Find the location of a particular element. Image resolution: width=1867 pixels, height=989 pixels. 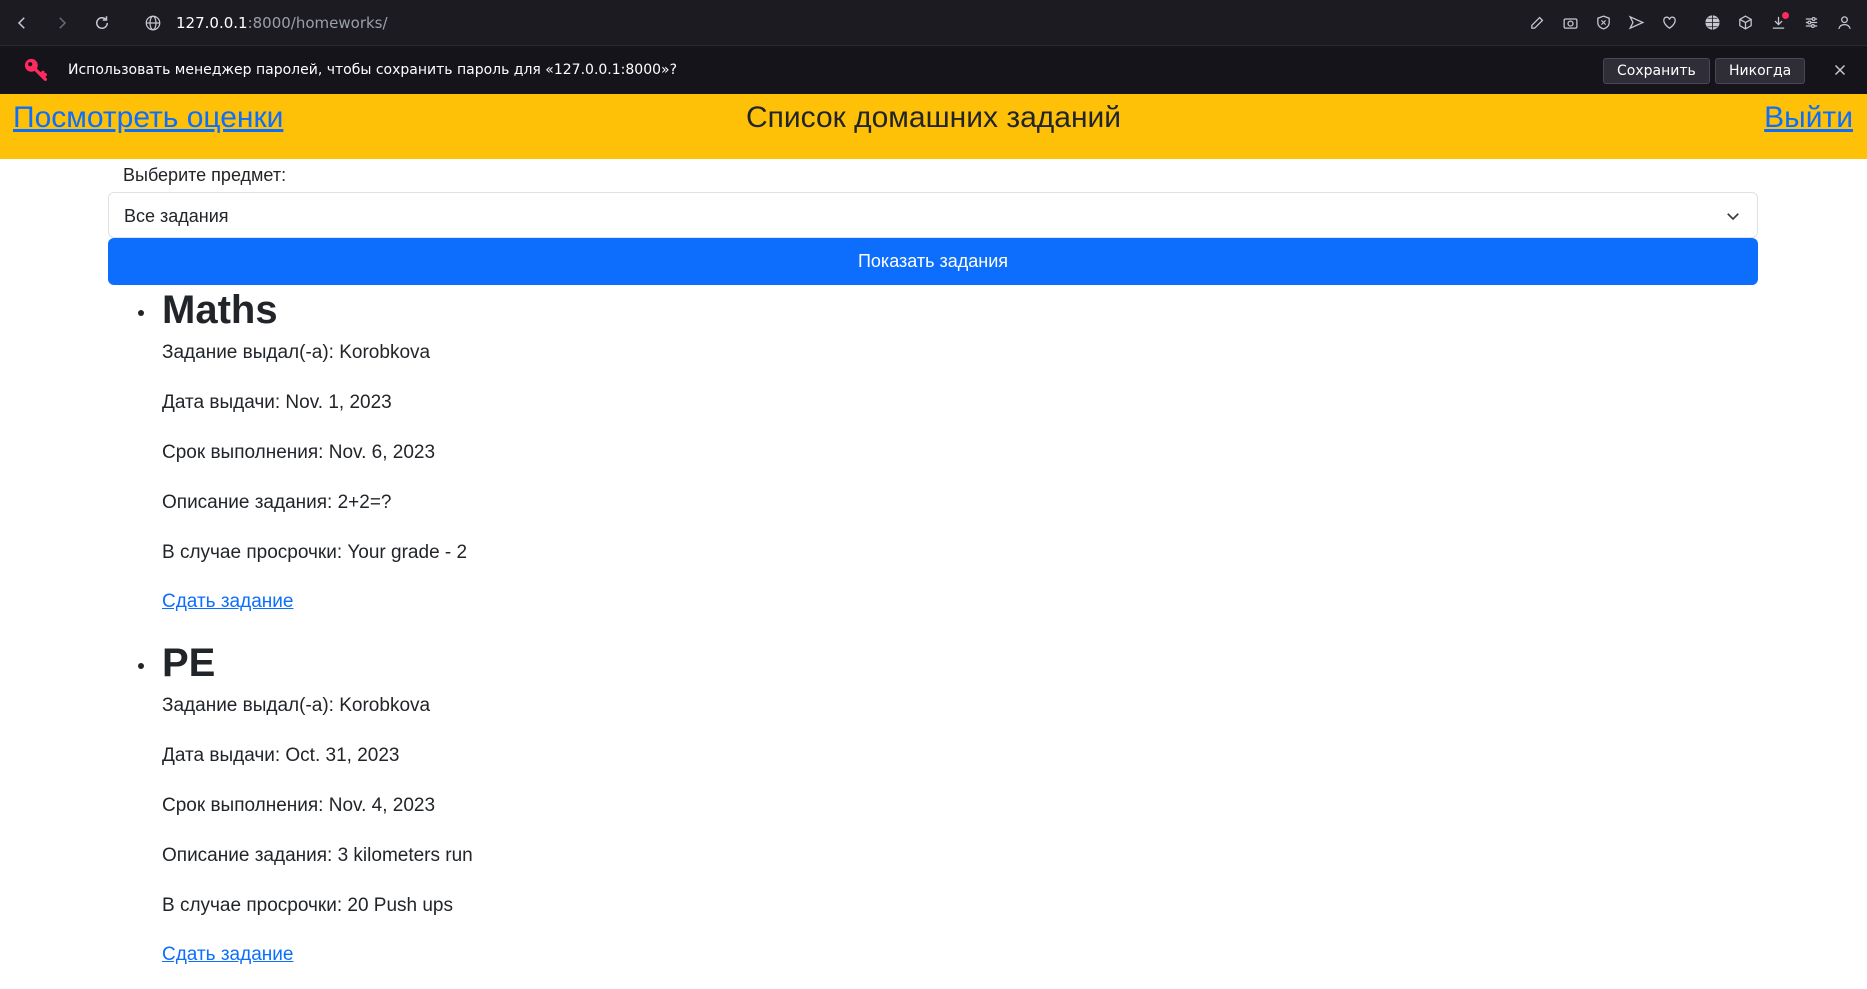

settings-sliders-icon is located at coordinates (1811, 23).